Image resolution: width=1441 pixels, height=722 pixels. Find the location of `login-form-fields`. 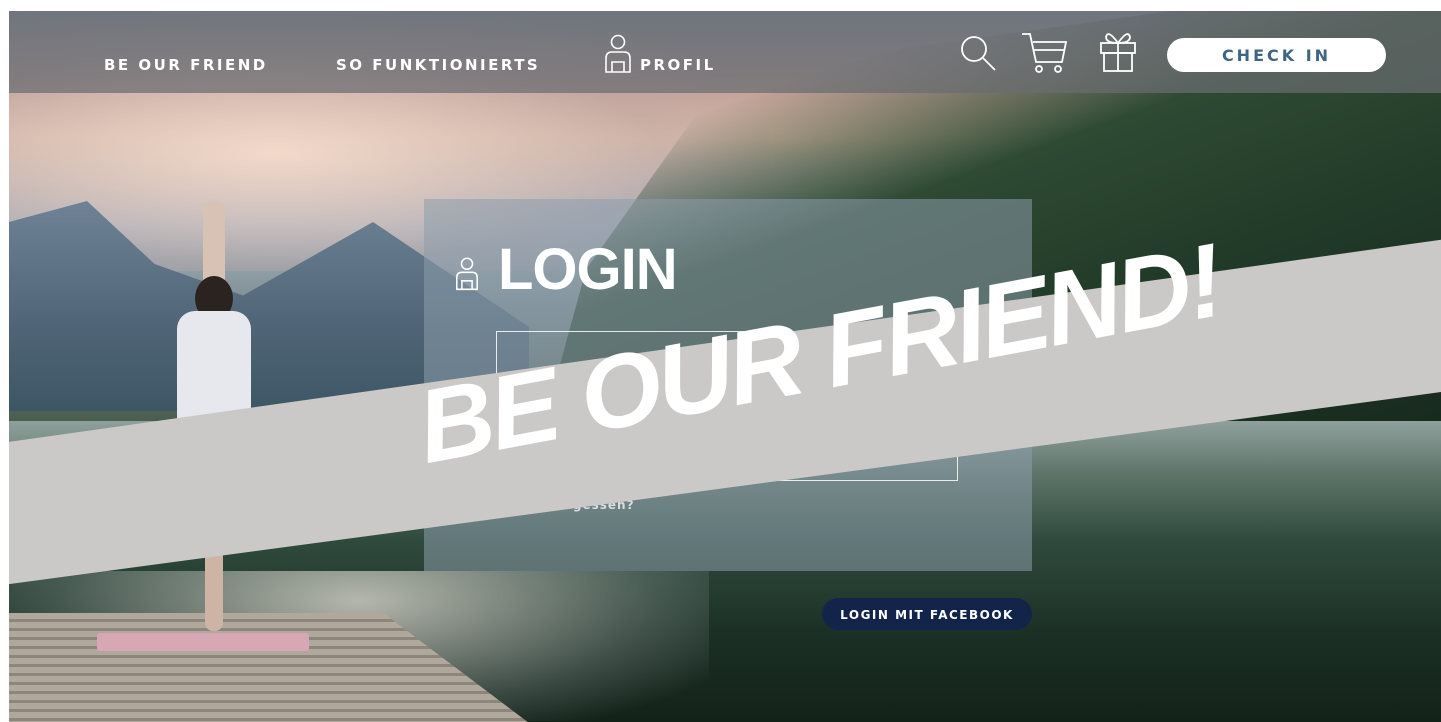

login-form-fields is located at coordinates (727, 406).